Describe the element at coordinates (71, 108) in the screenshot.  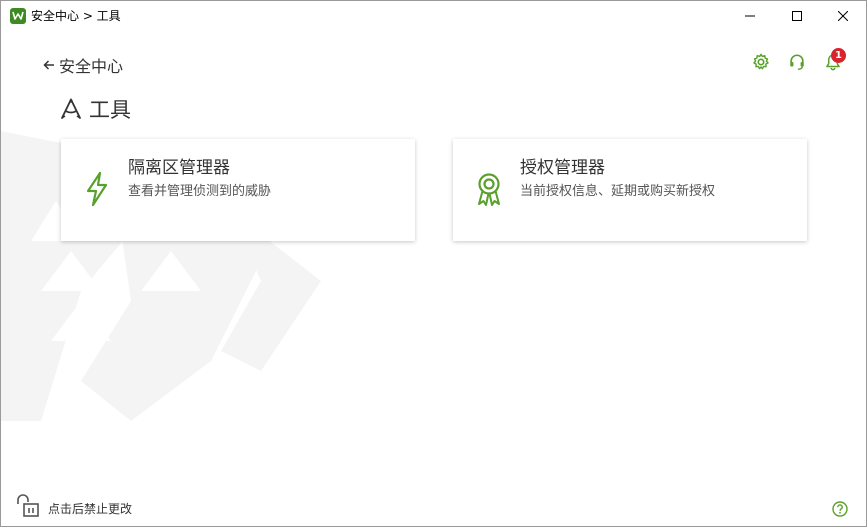
I see `tools-icon` at that location.